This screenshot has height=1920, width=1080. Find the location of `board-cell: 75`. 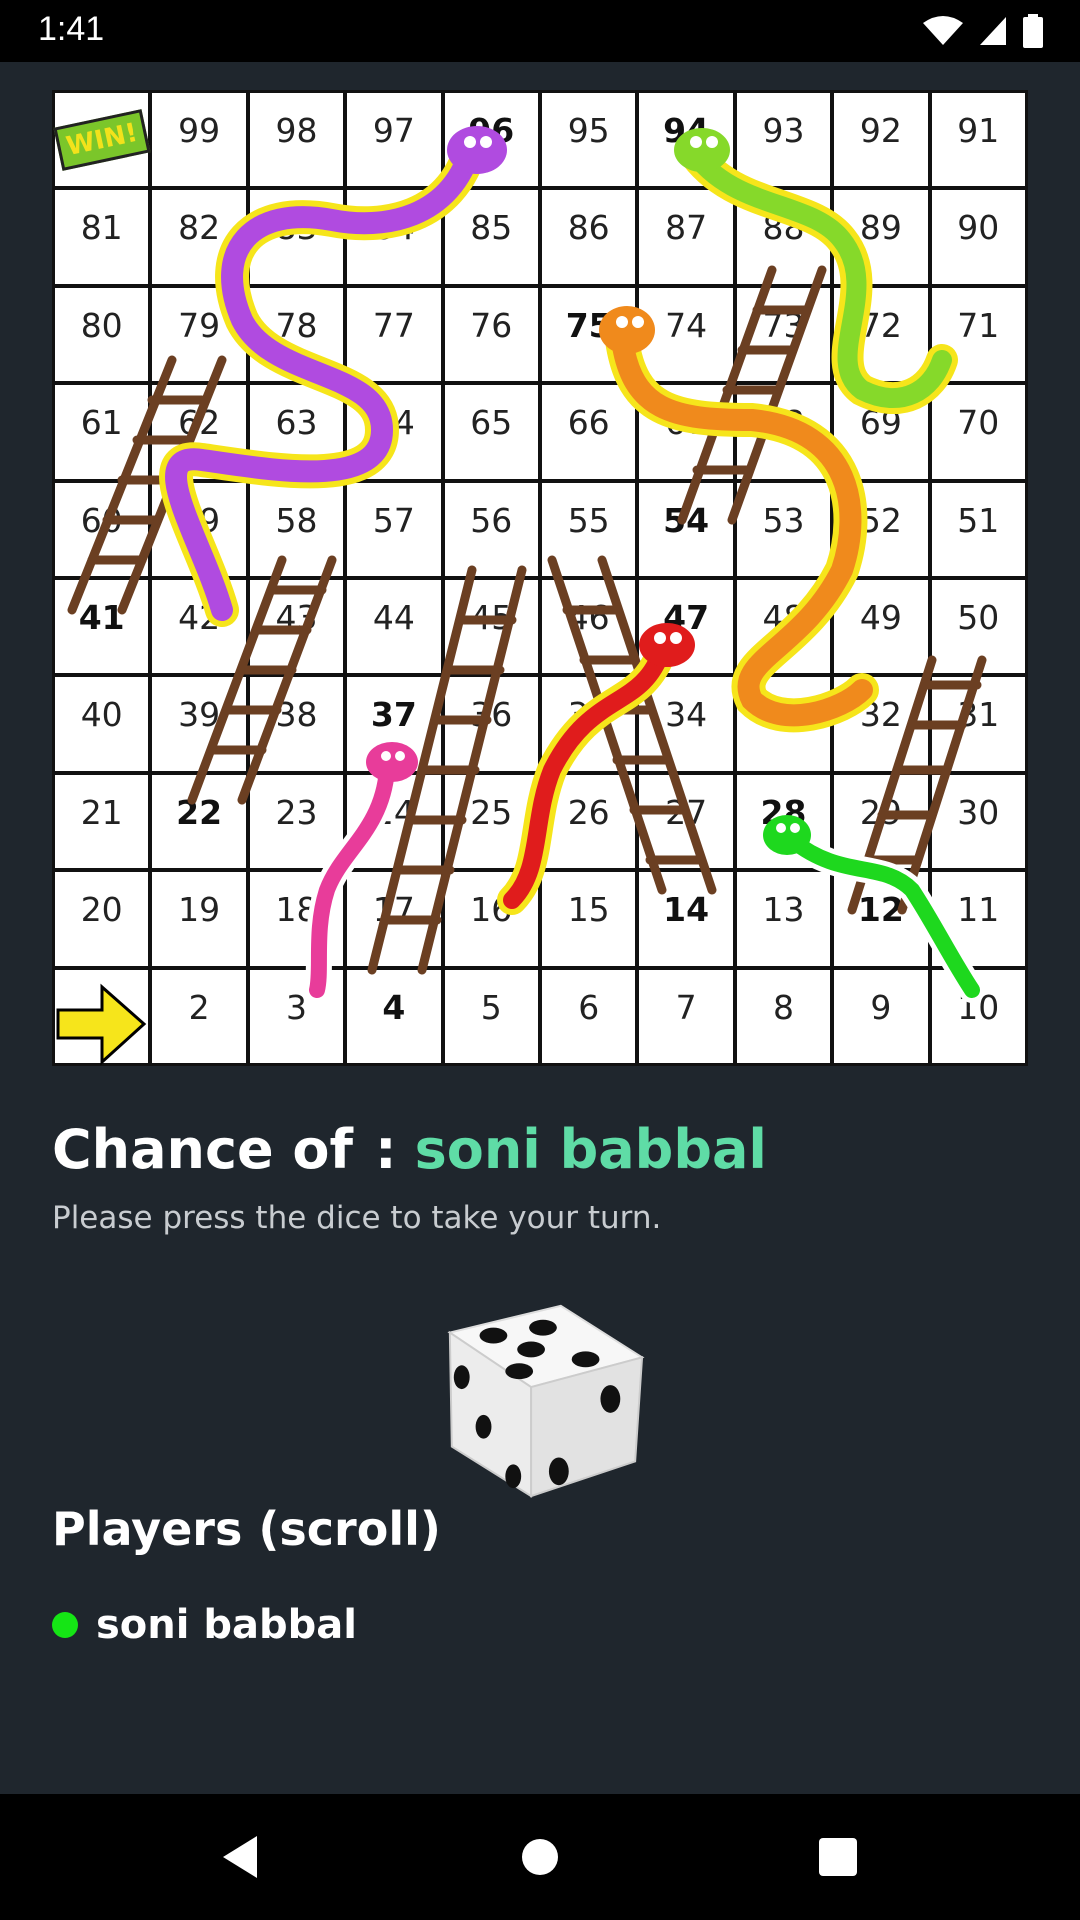

board-cell: 75 is located at coordinates (589, 334).